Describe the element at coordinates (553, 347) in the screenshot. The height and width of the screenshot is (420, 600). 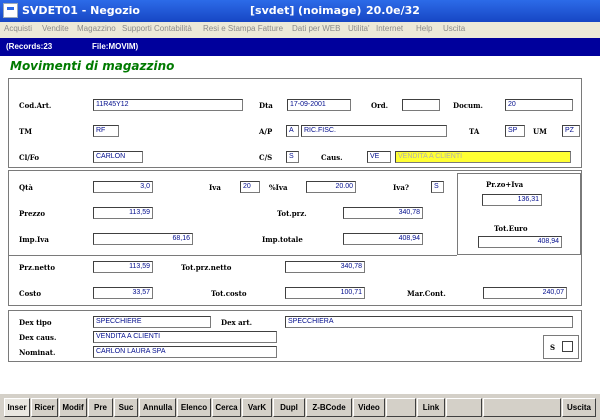
I see `s-label: S` at that location.